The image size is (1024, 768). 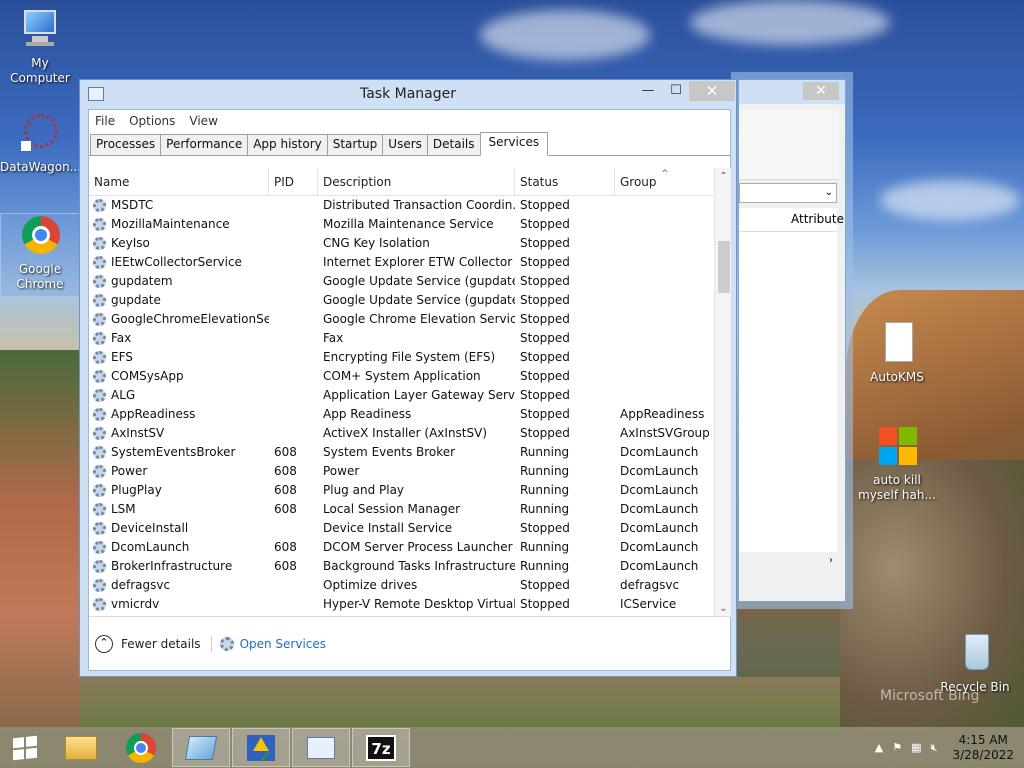 I want to click on table-row: defragsvc Optimize drives Stopped defragsvc, so click(x=410, y=585).